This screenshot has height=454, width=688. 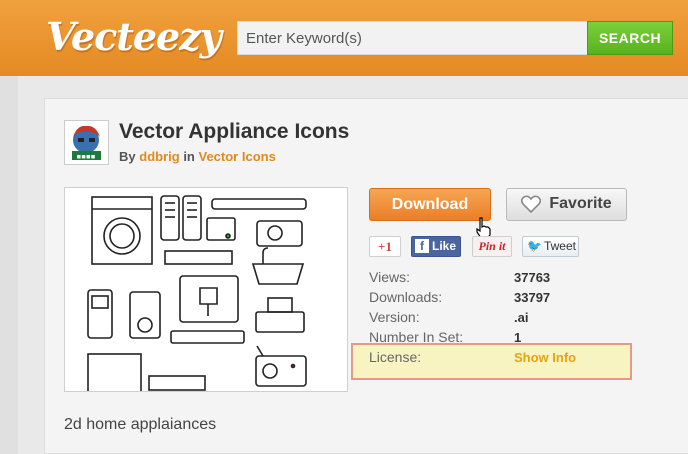 I want to click on author-avatar: ▪▪▪▪, so click(x=86, y=142).